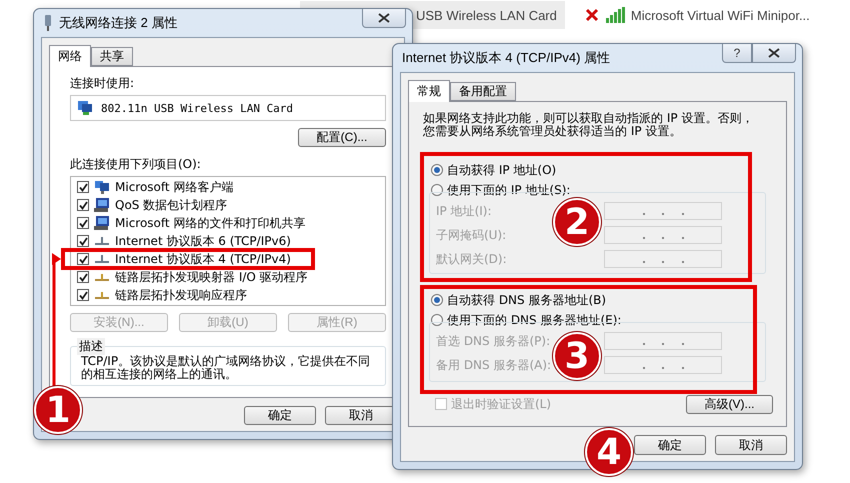 The width and height of the screenshot is (850, 483). What do you see at coordinates (506, 58) in the screenshot?
I see `window-title: Internet 协议版本 4 (TCP/IPv4) 属性` at bounding box center [506, 58].